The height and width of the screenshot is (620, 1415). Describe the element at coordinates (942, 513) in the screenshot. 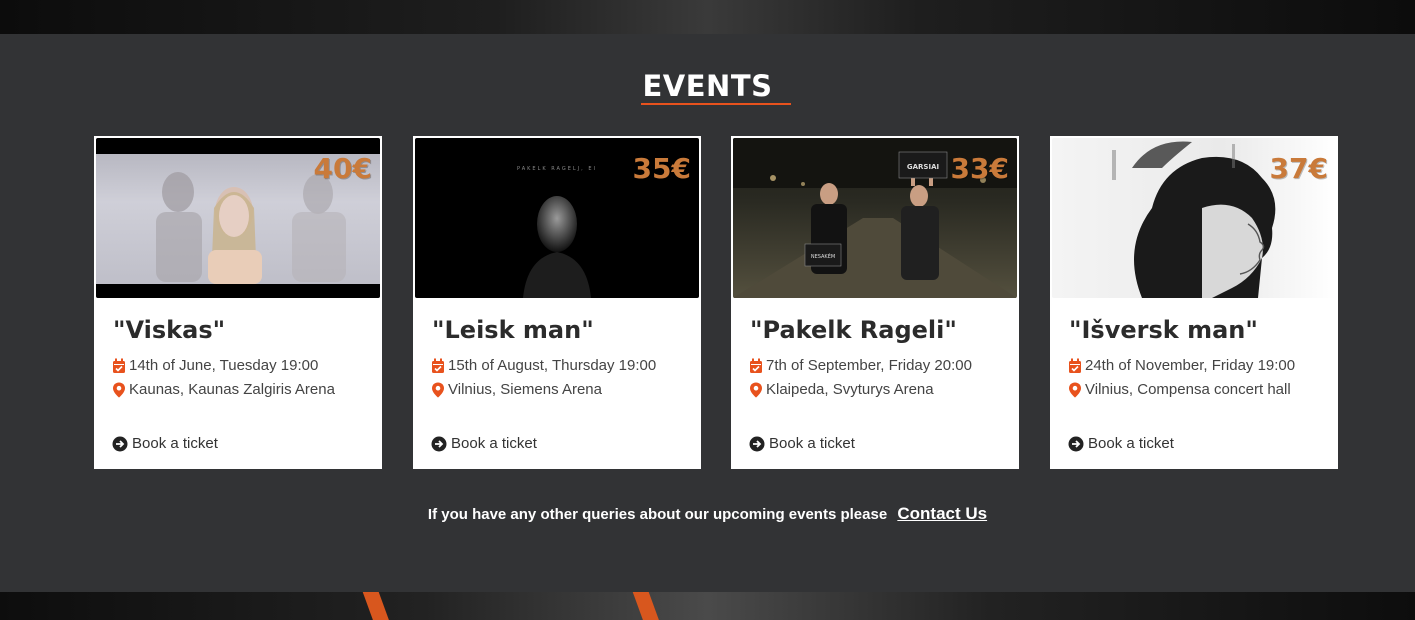

I see `contact-us-link: Contact Us` at that location.